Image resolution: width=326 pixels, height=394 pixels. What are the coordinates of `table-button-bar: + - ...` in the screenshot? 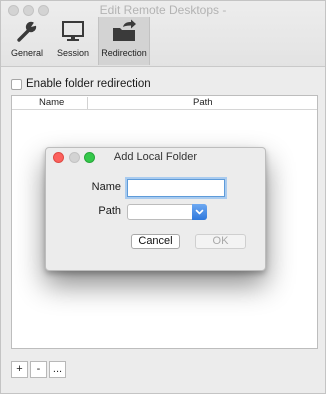 It's located at (39, 369).